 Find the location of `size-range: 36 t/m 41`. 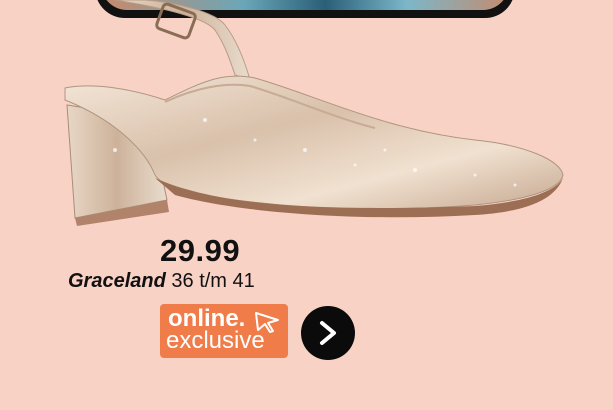

size-range: 36 t/m 41 is located at coordinates (213, 281).